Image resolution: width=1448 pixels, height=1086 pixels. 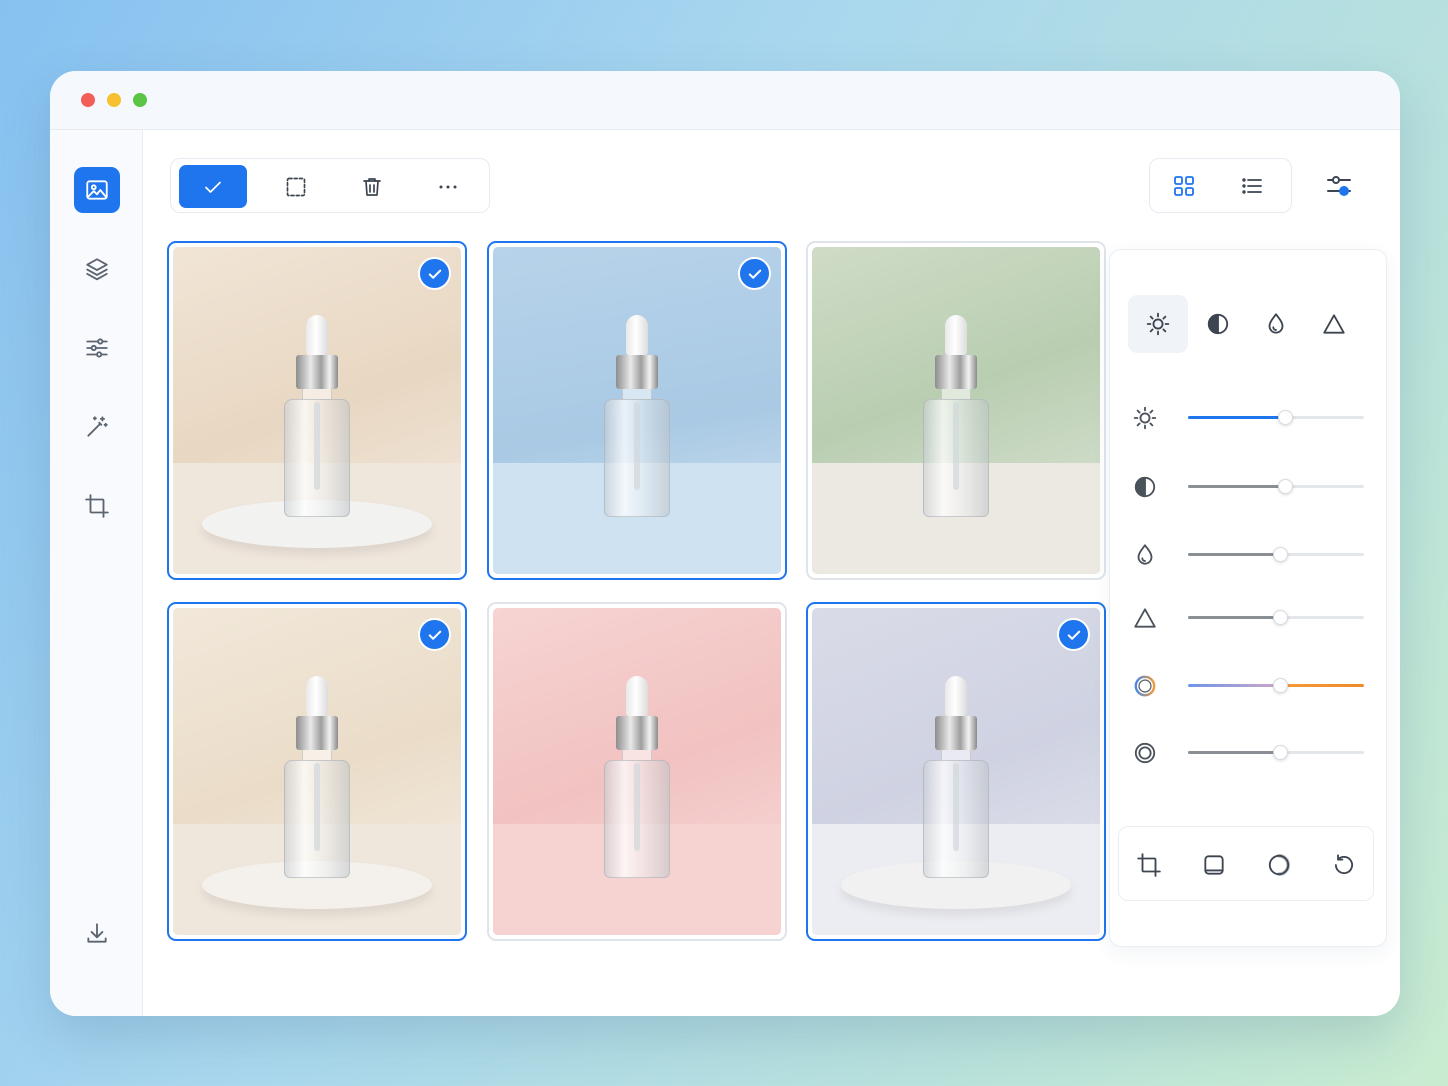 What do you see at coordinates (1276, 324) in the screenshot?
I see `tab-saturation` at bounding box center [1276, 324].